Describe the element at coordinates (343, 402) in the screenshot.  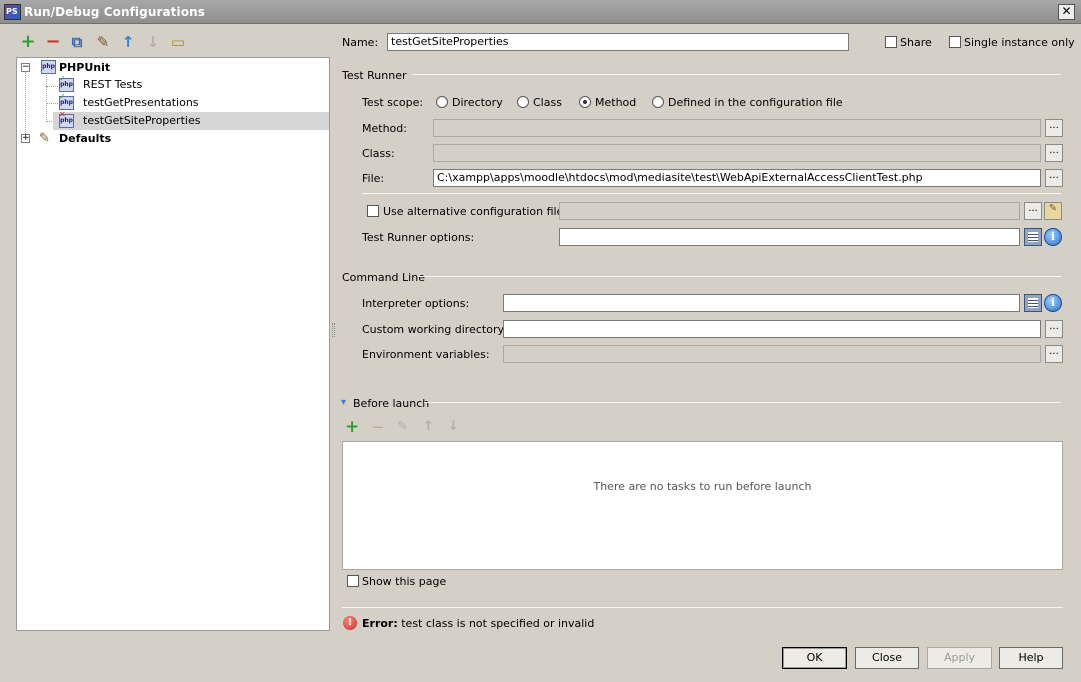
I see `collapse-arrow-icon: ▾` at that location.